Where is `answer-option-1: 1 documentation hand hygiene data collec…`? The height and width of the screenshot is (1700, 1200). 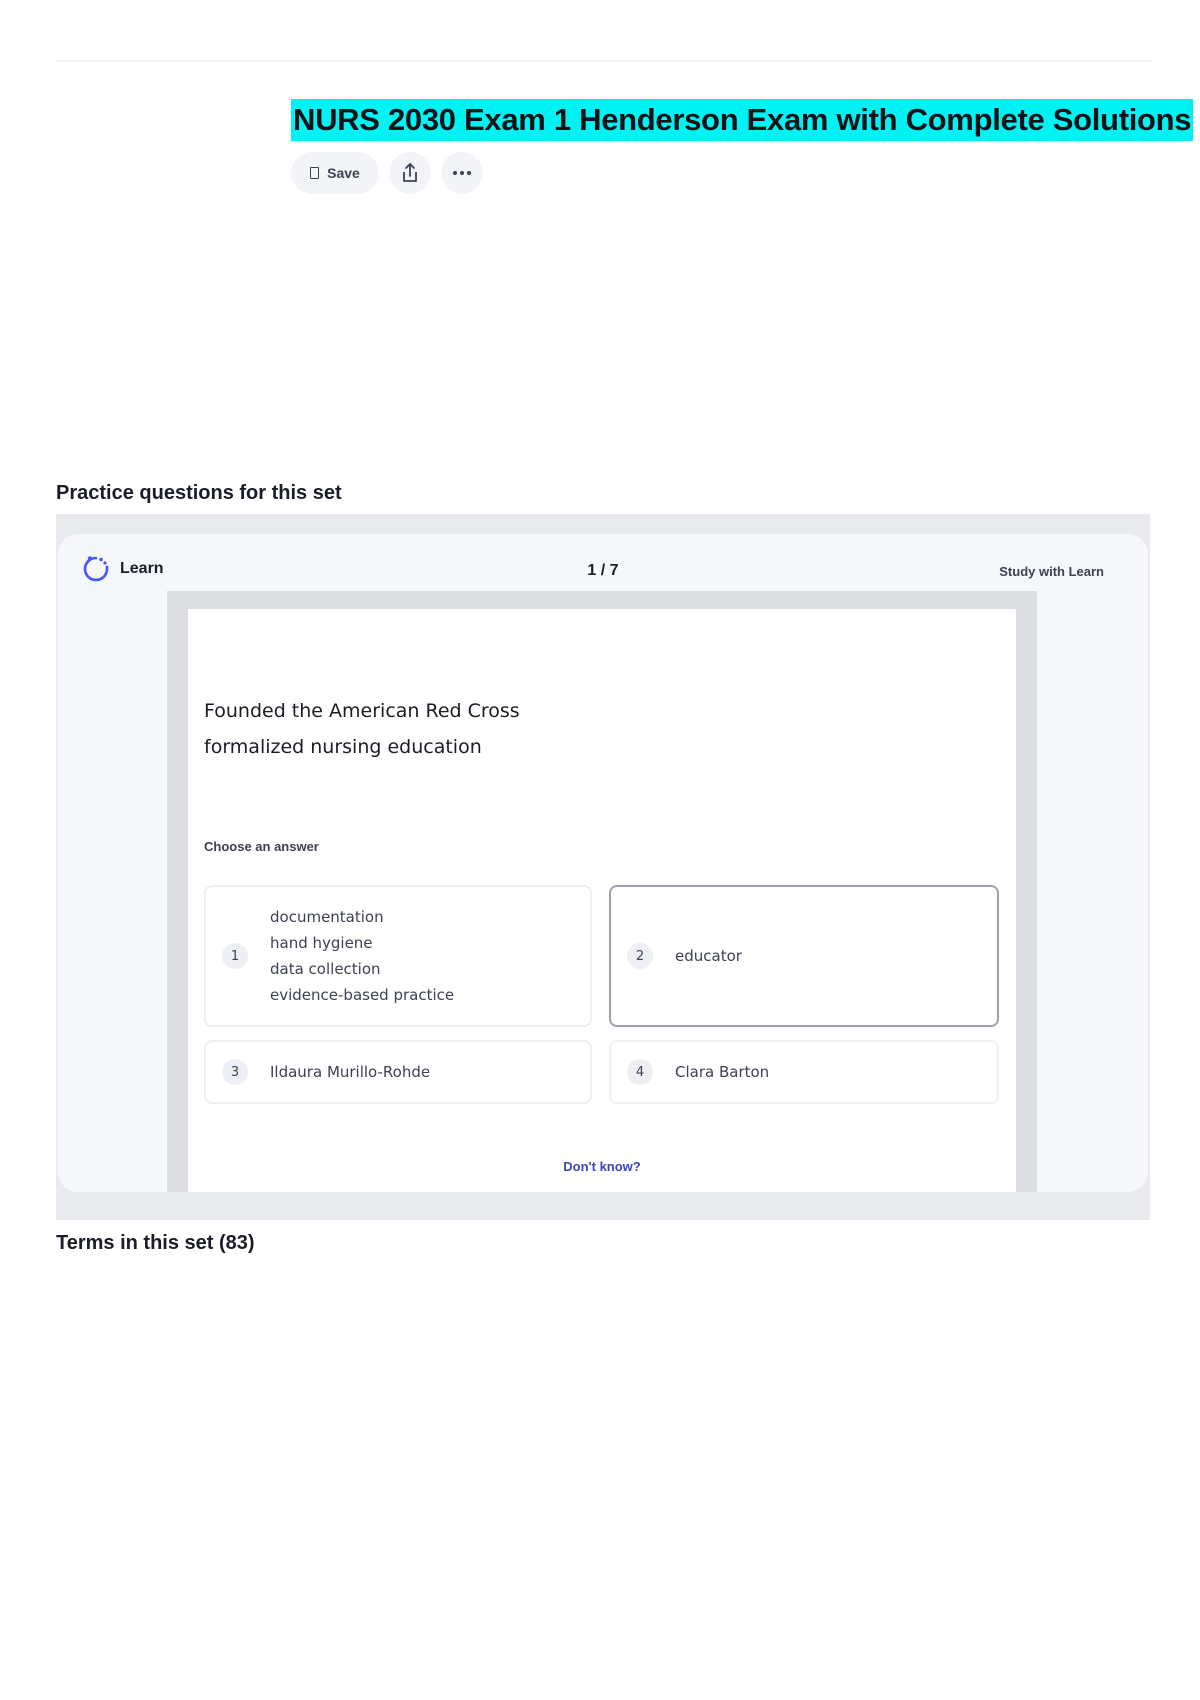
answer-option-1: 1 documentation hand hygiene data collec… is located at coordinates (398, 956).